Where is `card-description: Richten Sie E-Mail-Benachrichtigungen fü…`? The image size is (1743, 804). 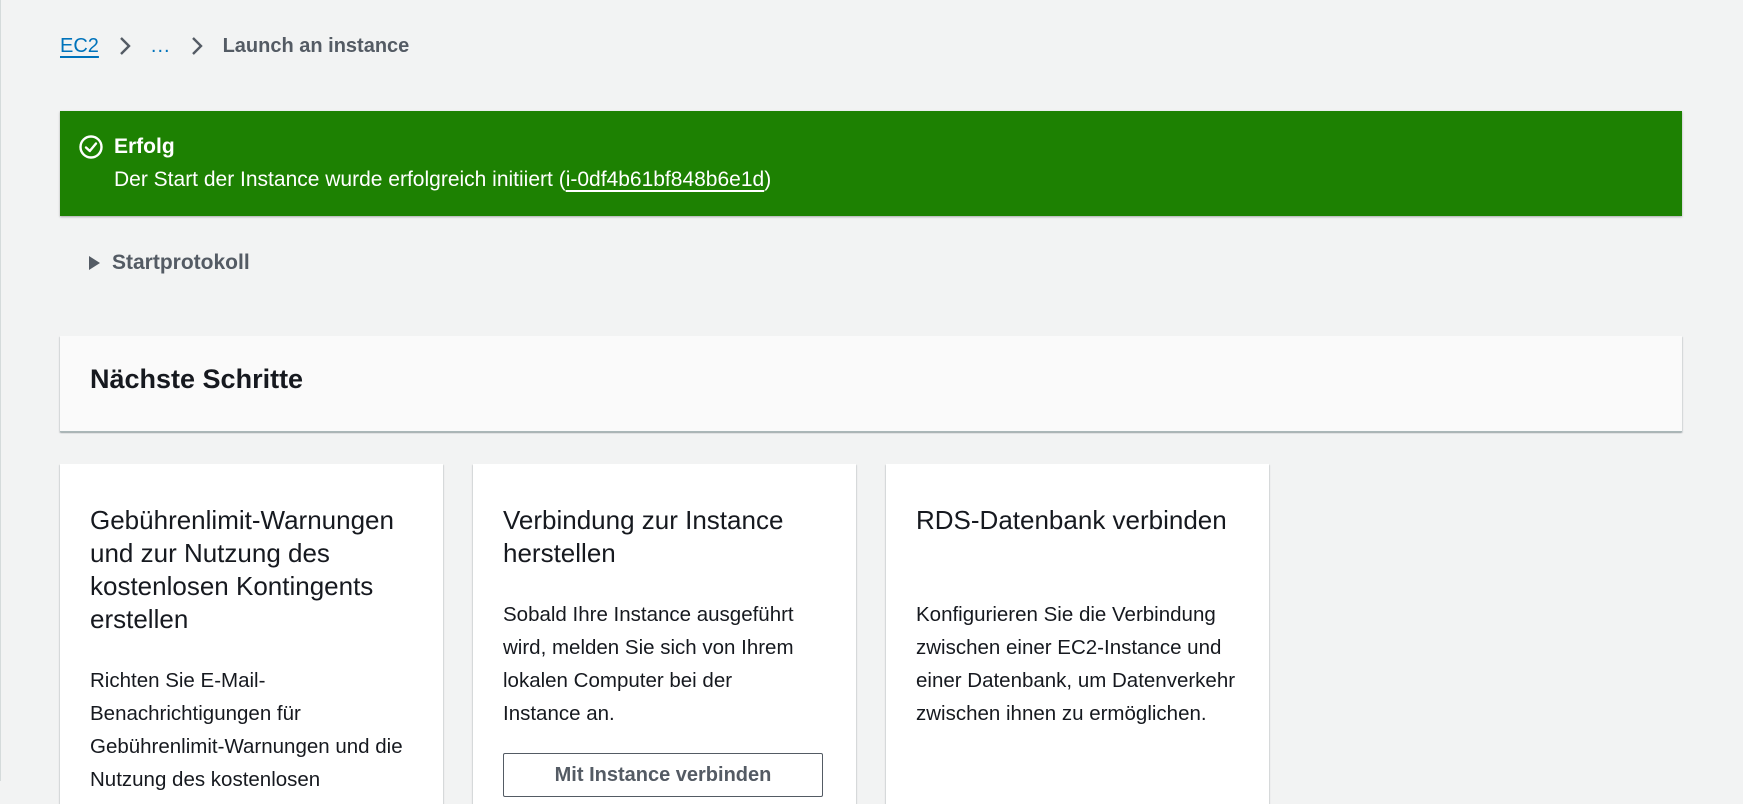
card-description: Richten Sie E-Mail-Benachrichtigungen fü… is located at coordinates (246, 730).